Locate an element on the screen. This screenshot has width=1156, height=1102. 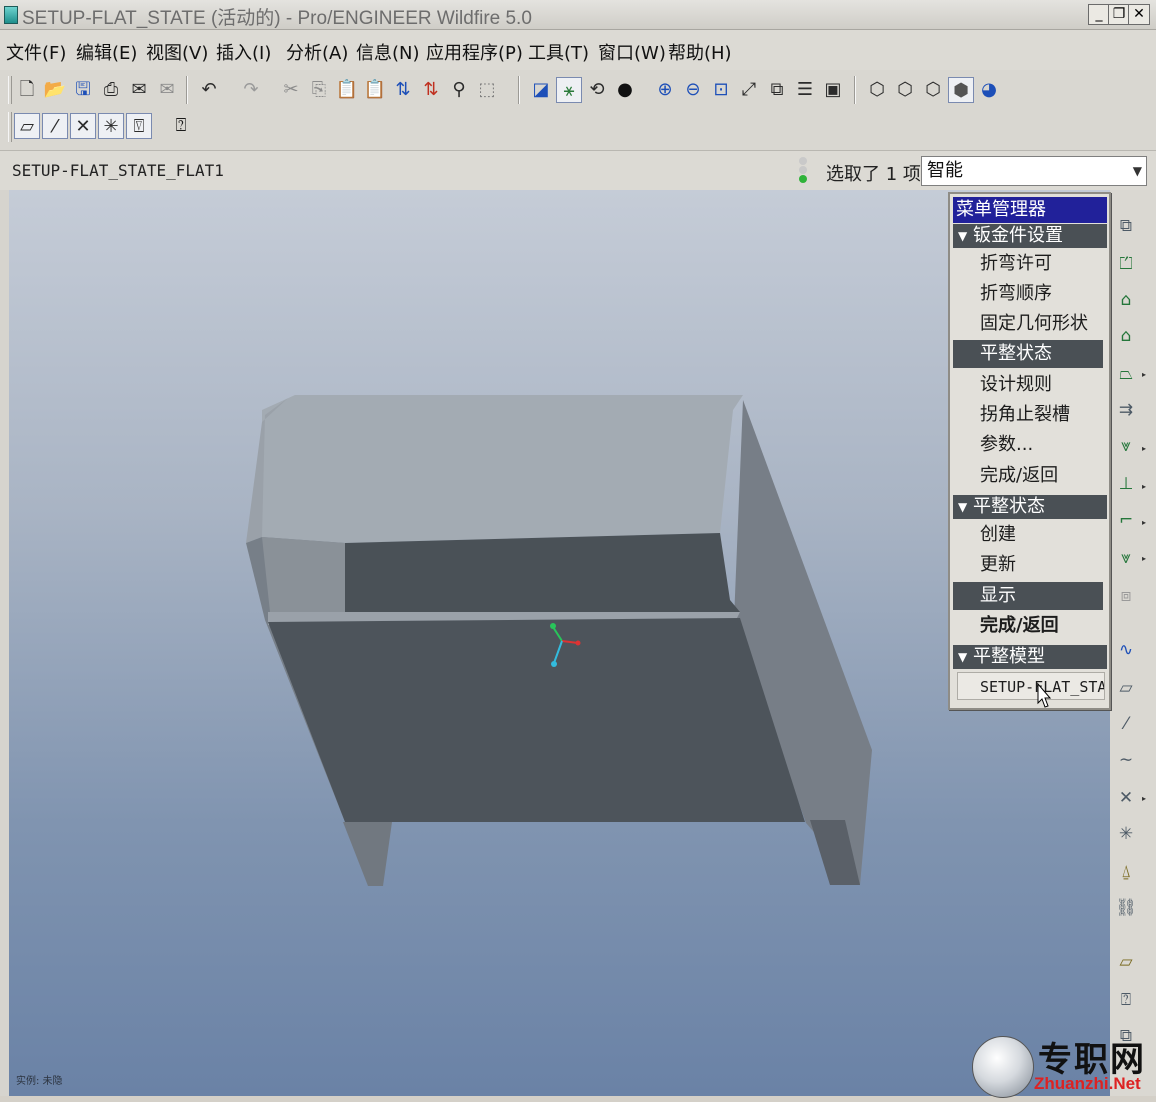
zoom-in-icon: ⊕ is located at coordinates (665, 90).